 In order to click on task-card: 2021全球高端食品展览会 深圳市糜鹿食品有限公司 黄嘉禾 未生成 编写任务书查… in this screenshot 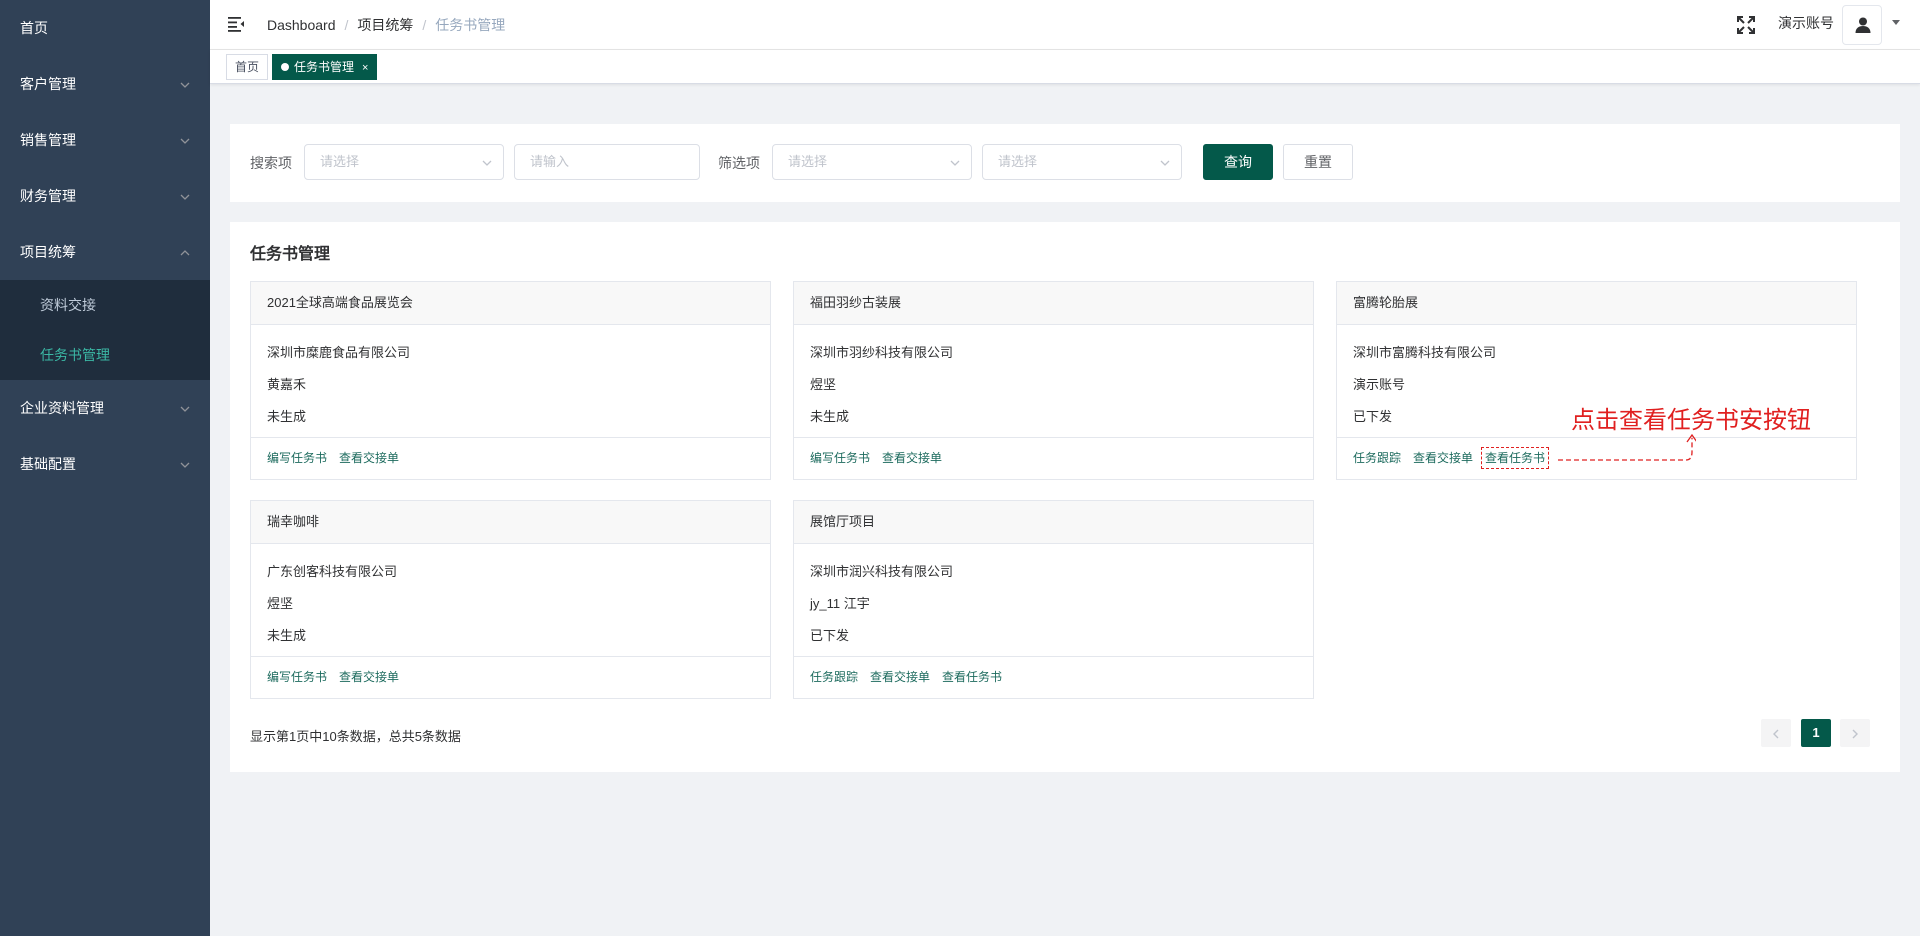, I will do `click(510, 380)`.